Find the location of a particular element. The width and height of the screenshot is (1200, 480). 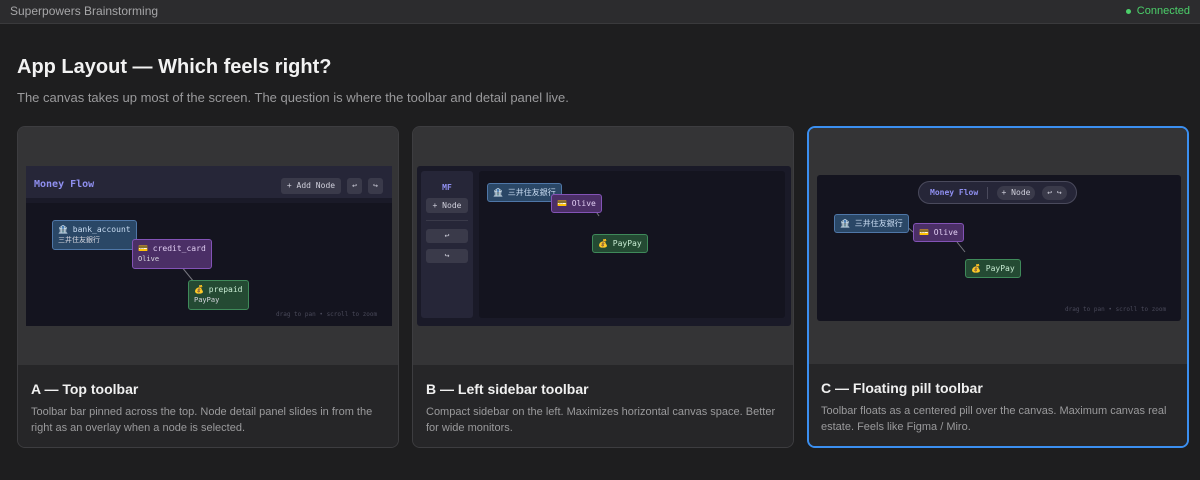

mock-brand: Money Flow is located at coordinates (64, 184).